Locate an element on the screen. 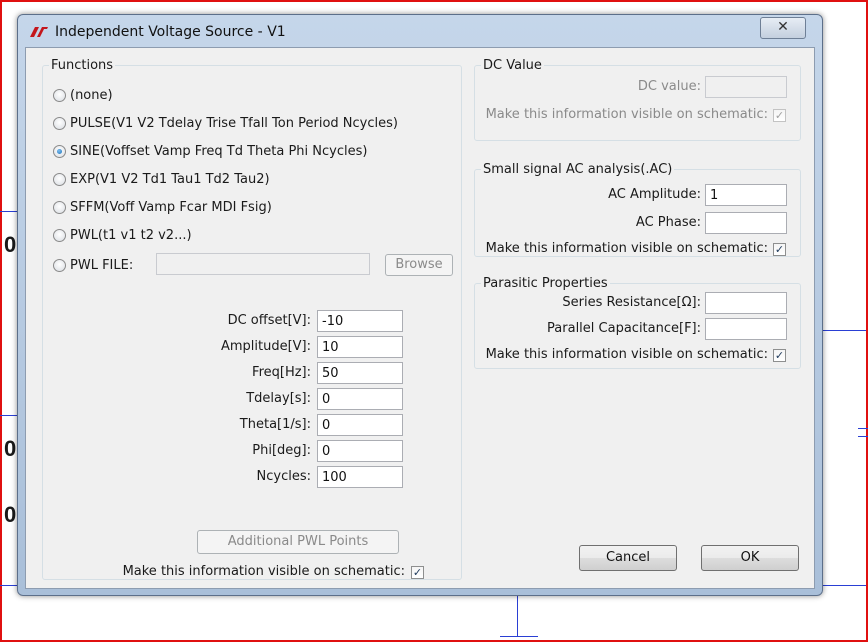  series-resistance-label: Series Resistance[Ω]: is located at coordinates (631, 302).